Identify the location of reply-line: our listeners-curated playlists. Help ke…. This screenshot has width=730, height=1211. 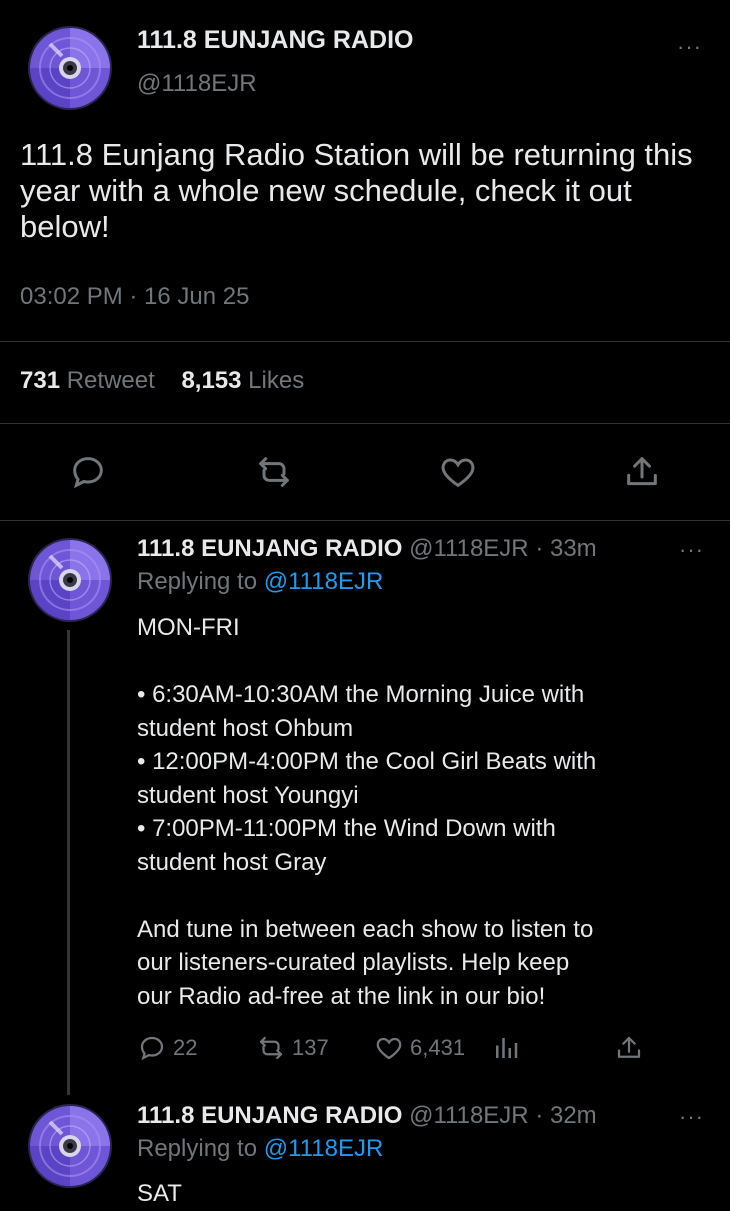
(353, 962).